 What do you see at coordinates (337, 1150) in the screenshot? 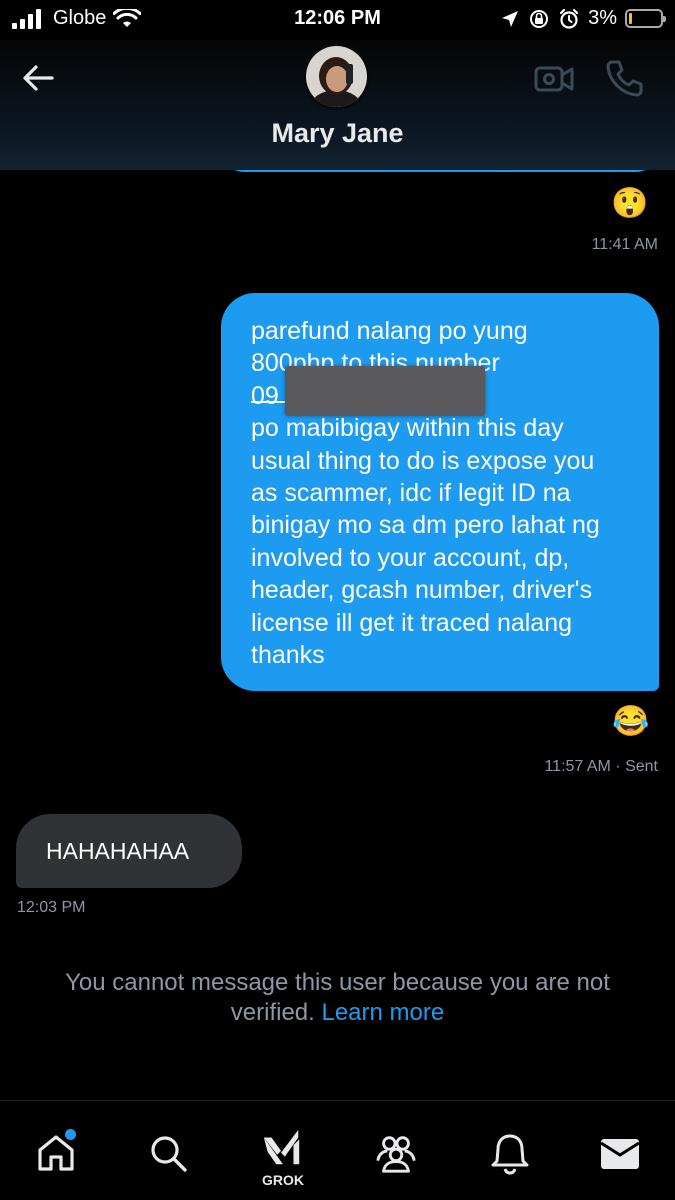
I see `bottom-nav` at bounding box center [337, 1150].